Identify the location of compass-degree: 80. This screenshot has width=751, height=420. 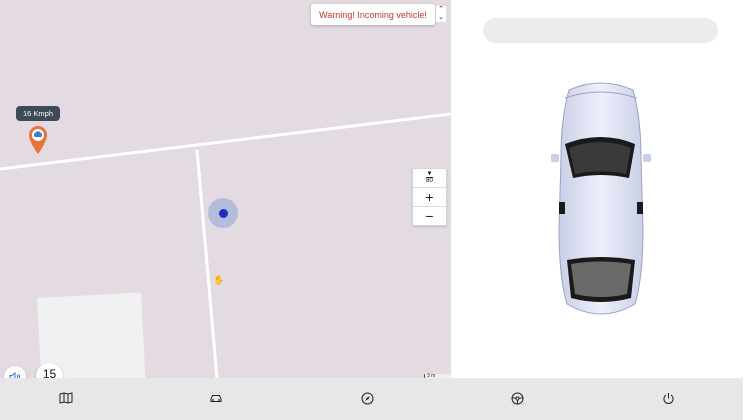
(429, 180).